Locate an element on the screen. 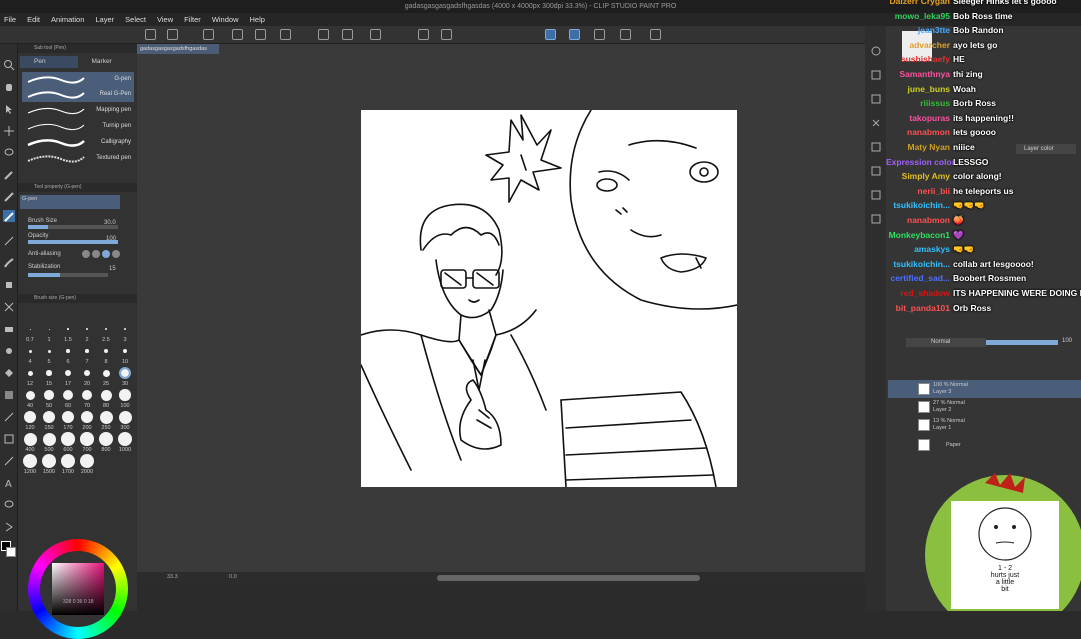 This screenshot has height=639, width=1081. pen-selected-icon is located at coordinates (9, 216).